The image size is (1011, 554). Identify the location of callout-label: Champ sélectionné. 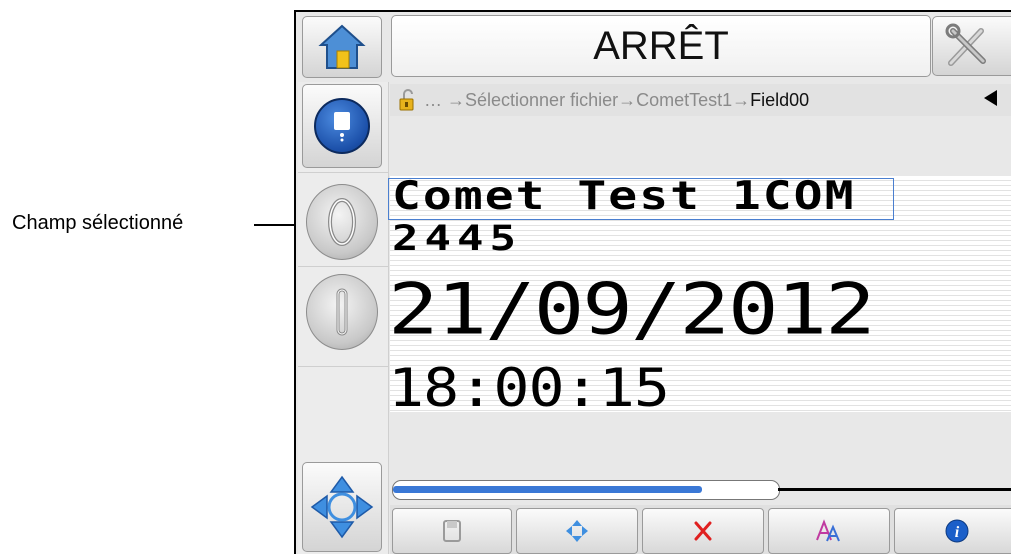
(98, 223).